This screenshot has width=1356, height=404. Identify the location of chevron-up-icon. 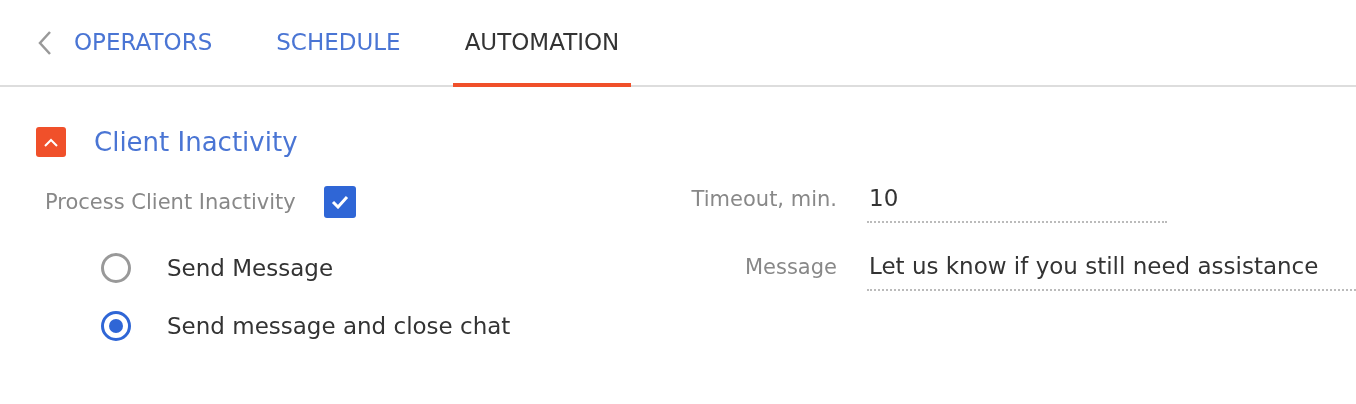
(51, 142).